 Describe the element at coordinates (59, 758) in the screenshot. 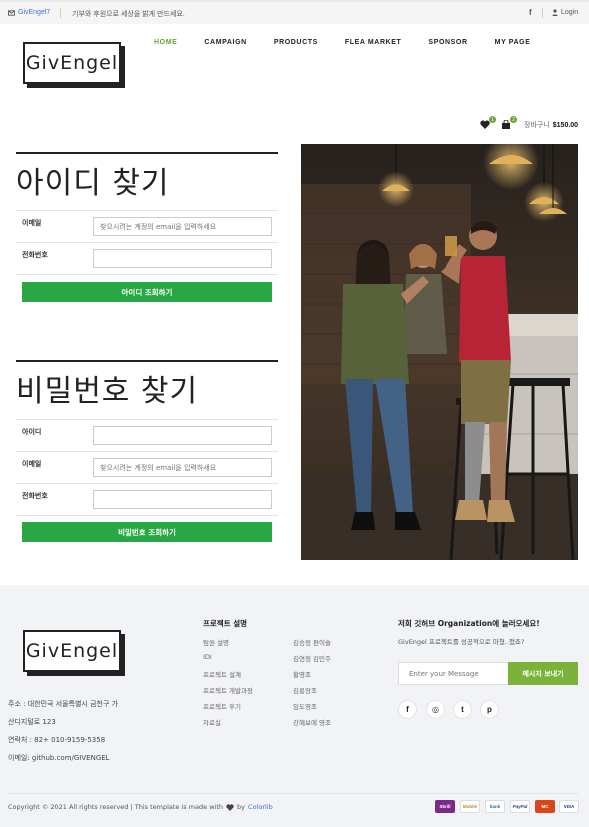

I see `footer-email: 이메일: github.com/GIVENGEL` at that location.